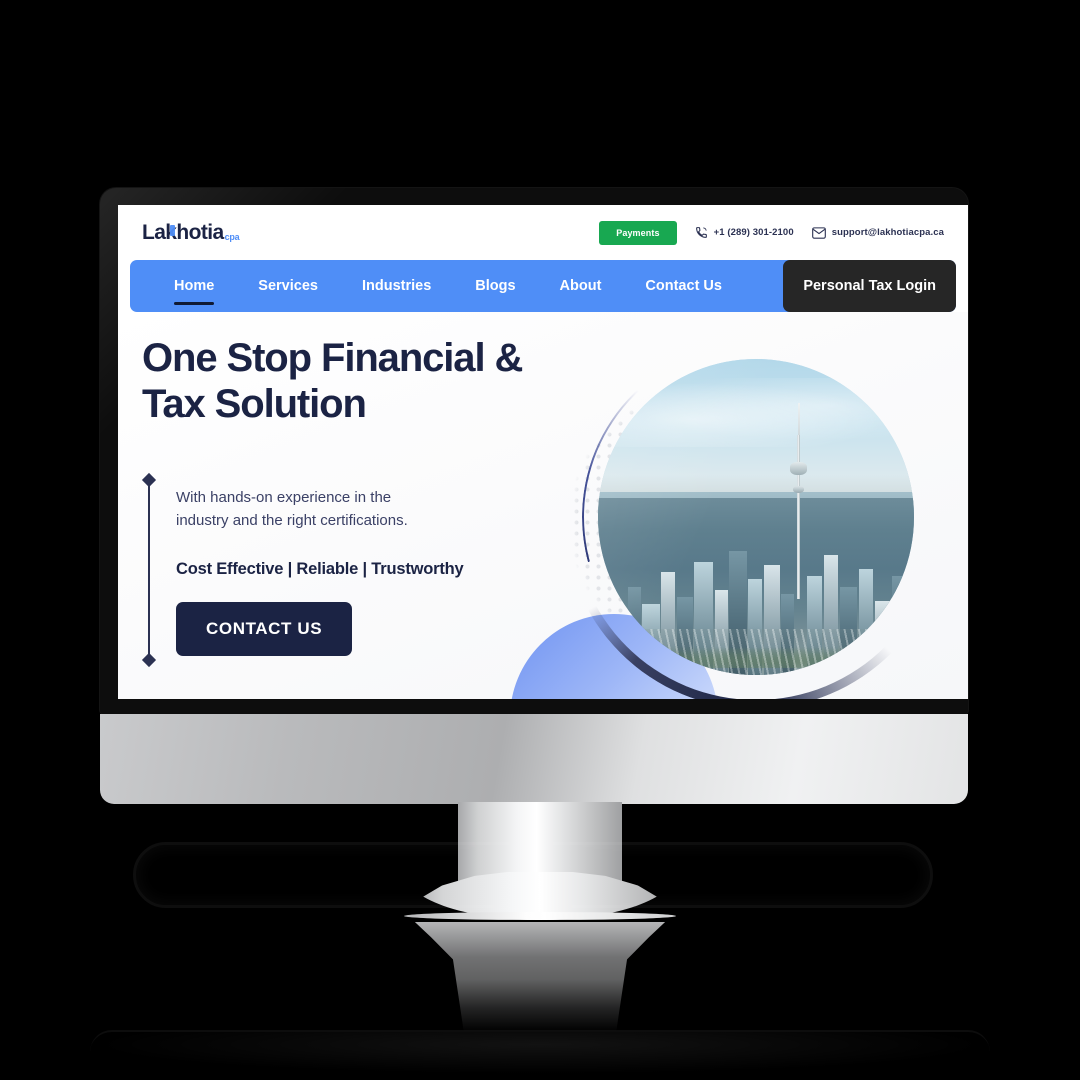 Image resolution: width=1080 pixels, height=1080 pixels. Describe the element at coordinates (194, 286) in the screenshot. I see `nav-item-home: Home` at that location.